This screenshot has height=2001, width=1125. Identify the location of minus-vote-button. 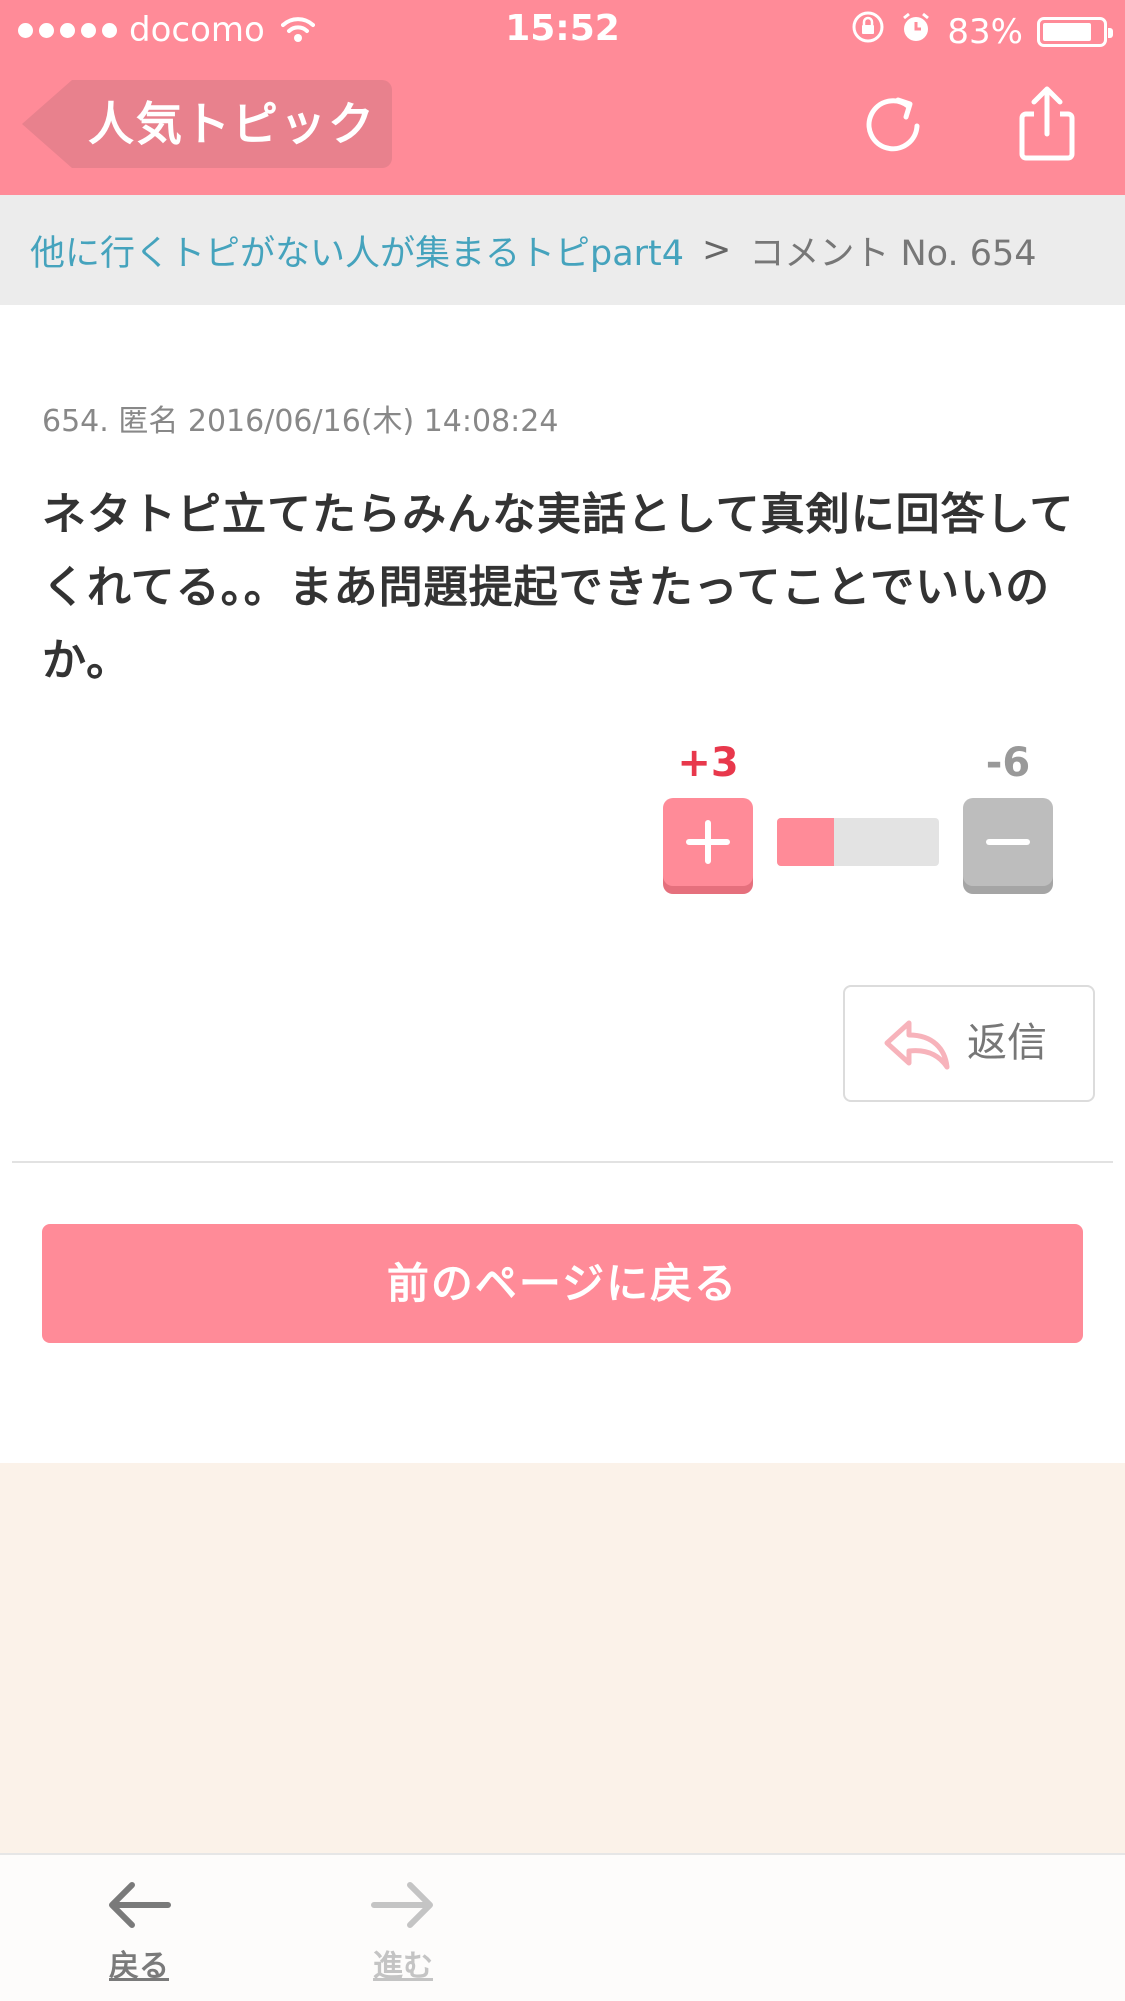
(1008, 842).